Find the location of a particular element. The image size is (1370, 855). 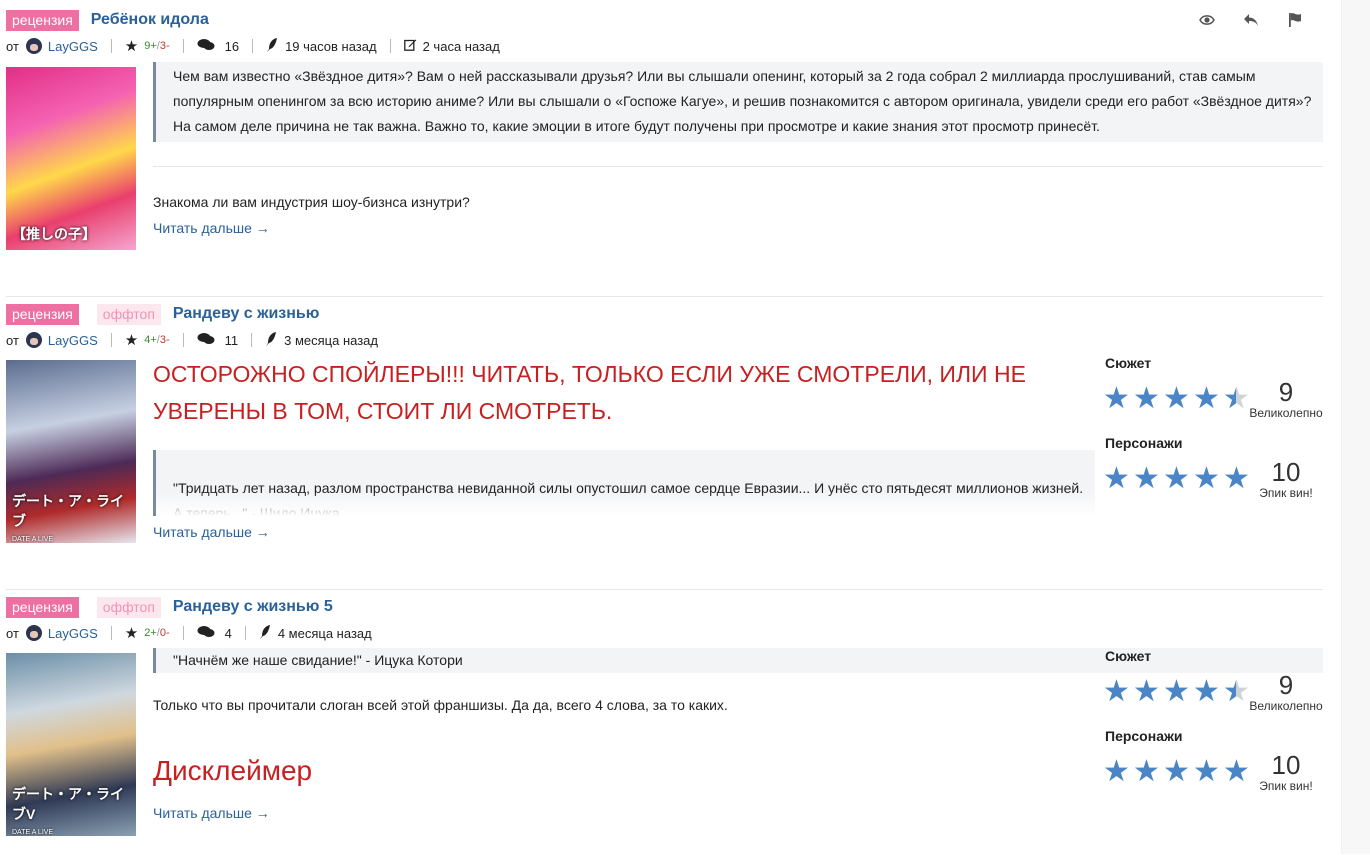

rating-score: 10 Эпик вин! is located at coordinates (1286, 479).